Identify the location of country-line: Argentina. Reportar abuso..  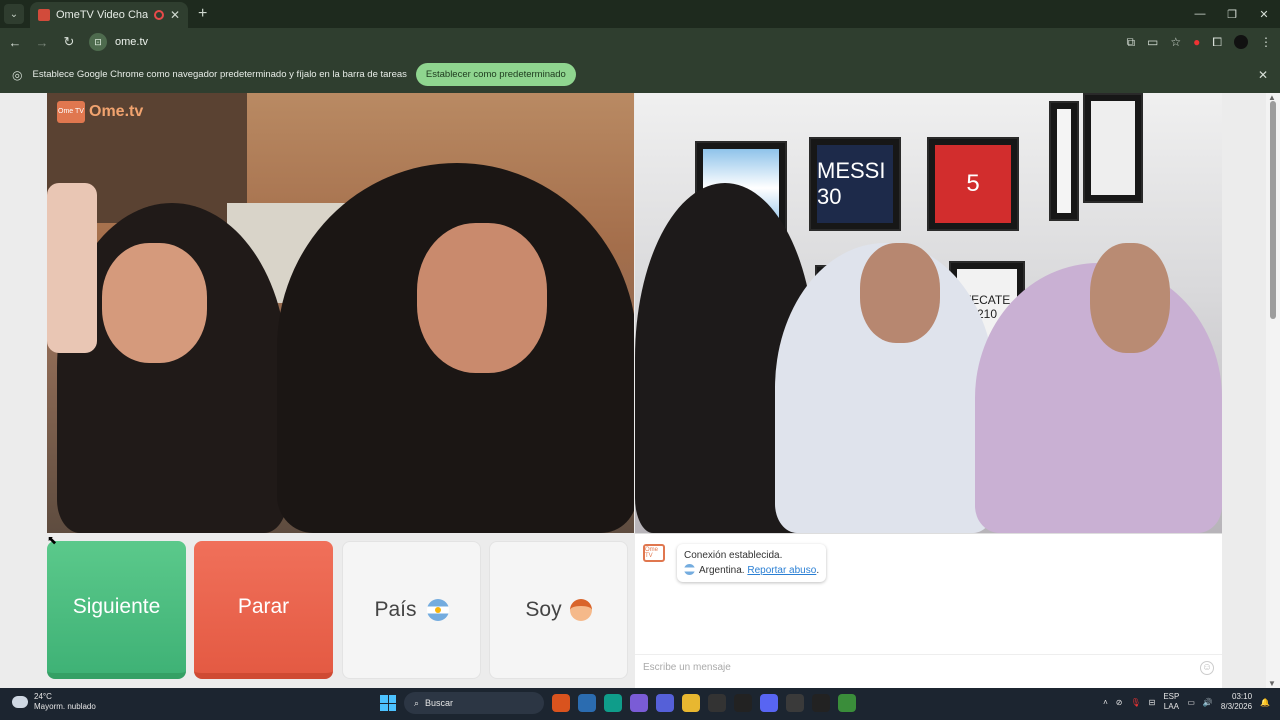
(751, 570).